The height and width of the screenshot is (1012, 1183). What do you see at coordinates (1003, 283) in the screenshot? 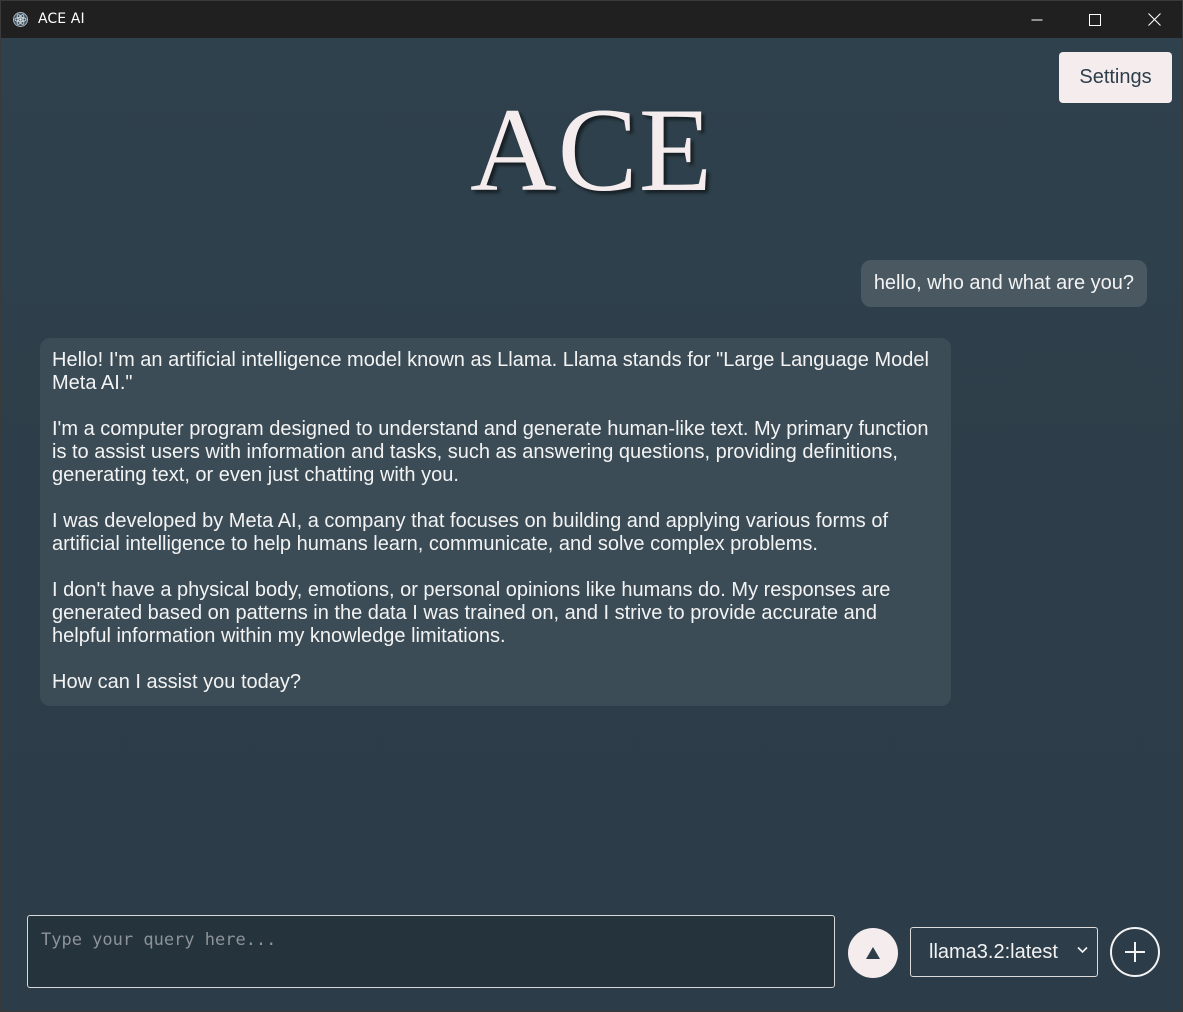
I see `user-message-bubble: hello, who and what are you?` at bounding box center [1003, 283].